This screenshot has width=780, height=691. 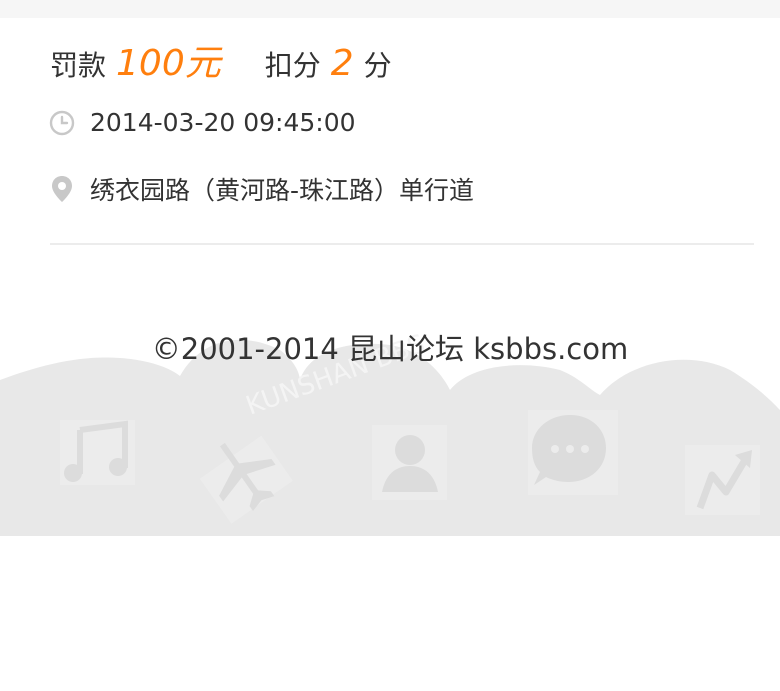 I want to click on violation-time-row: 2014-03-20 09:45:00, so click(x=202, y=122).